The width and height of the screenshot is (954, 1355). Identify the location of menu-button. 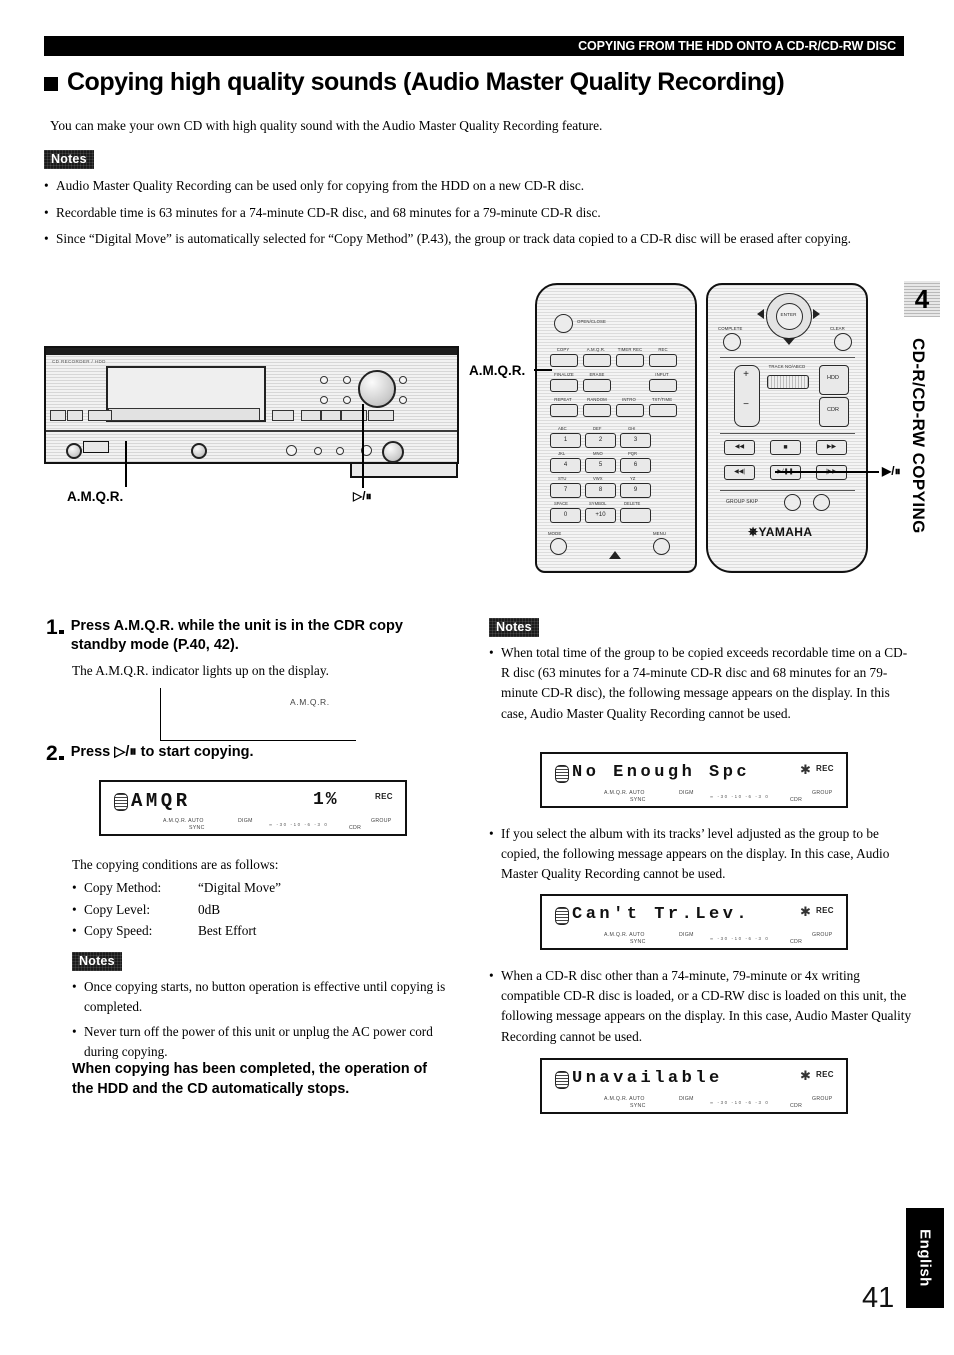
(661, 546).